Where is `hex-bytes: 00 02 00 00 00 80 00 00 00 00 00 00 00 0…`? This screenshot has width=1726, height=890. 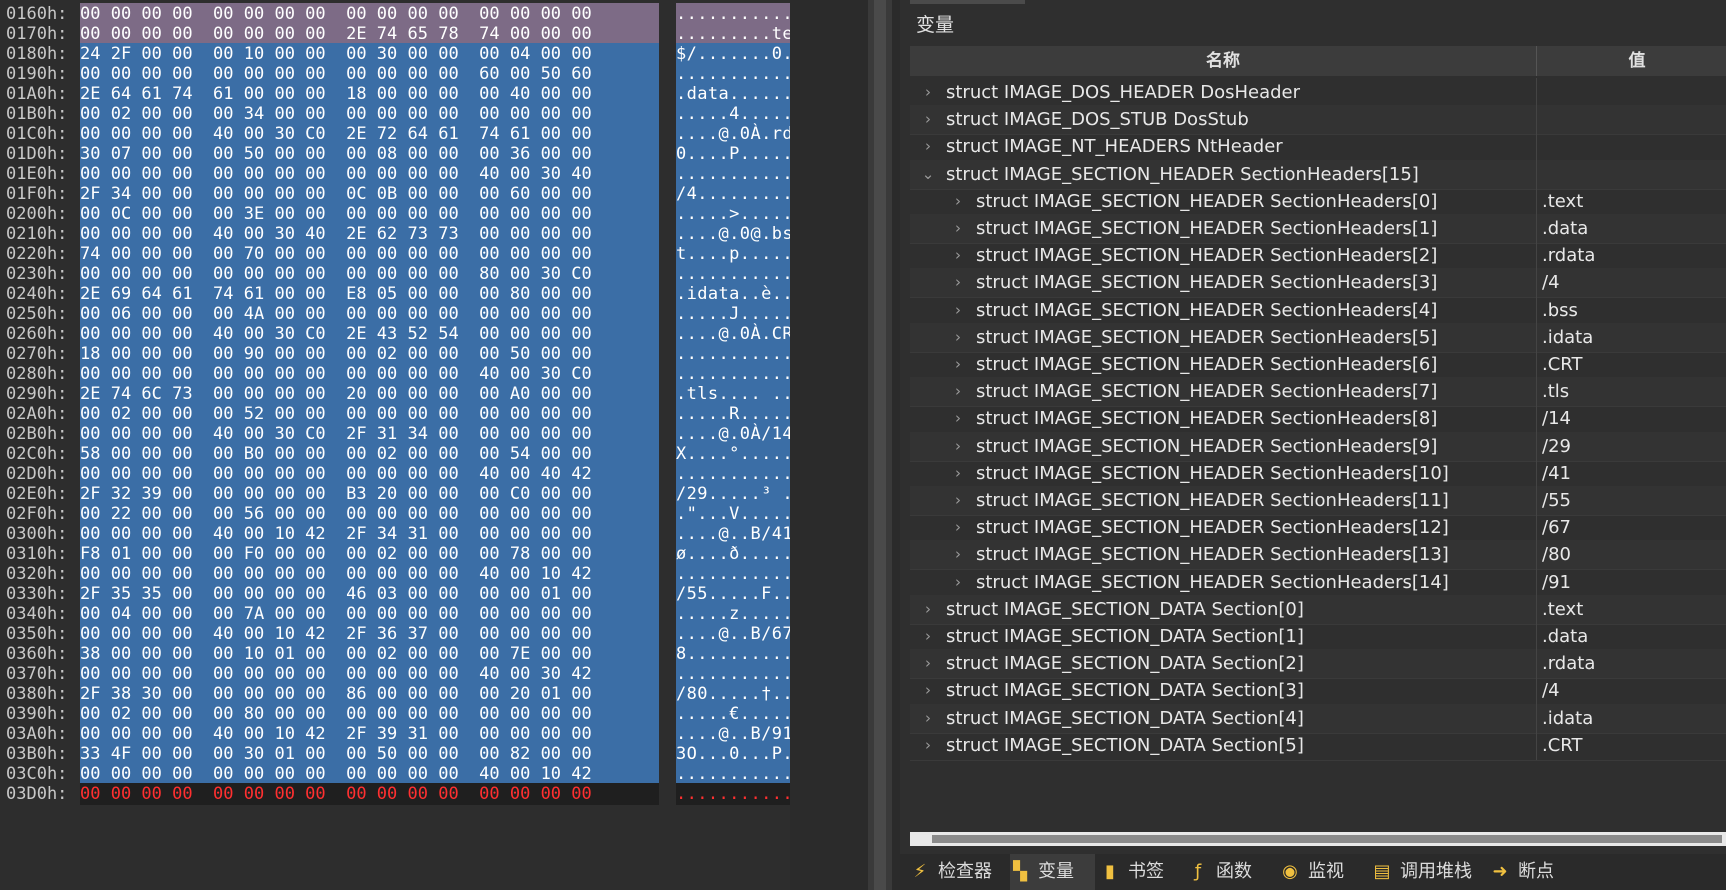 hex-bytes: 00 02 00 00 00 80 00 00 00 00 00 00 00 0… is located at coordinates (369, 714).